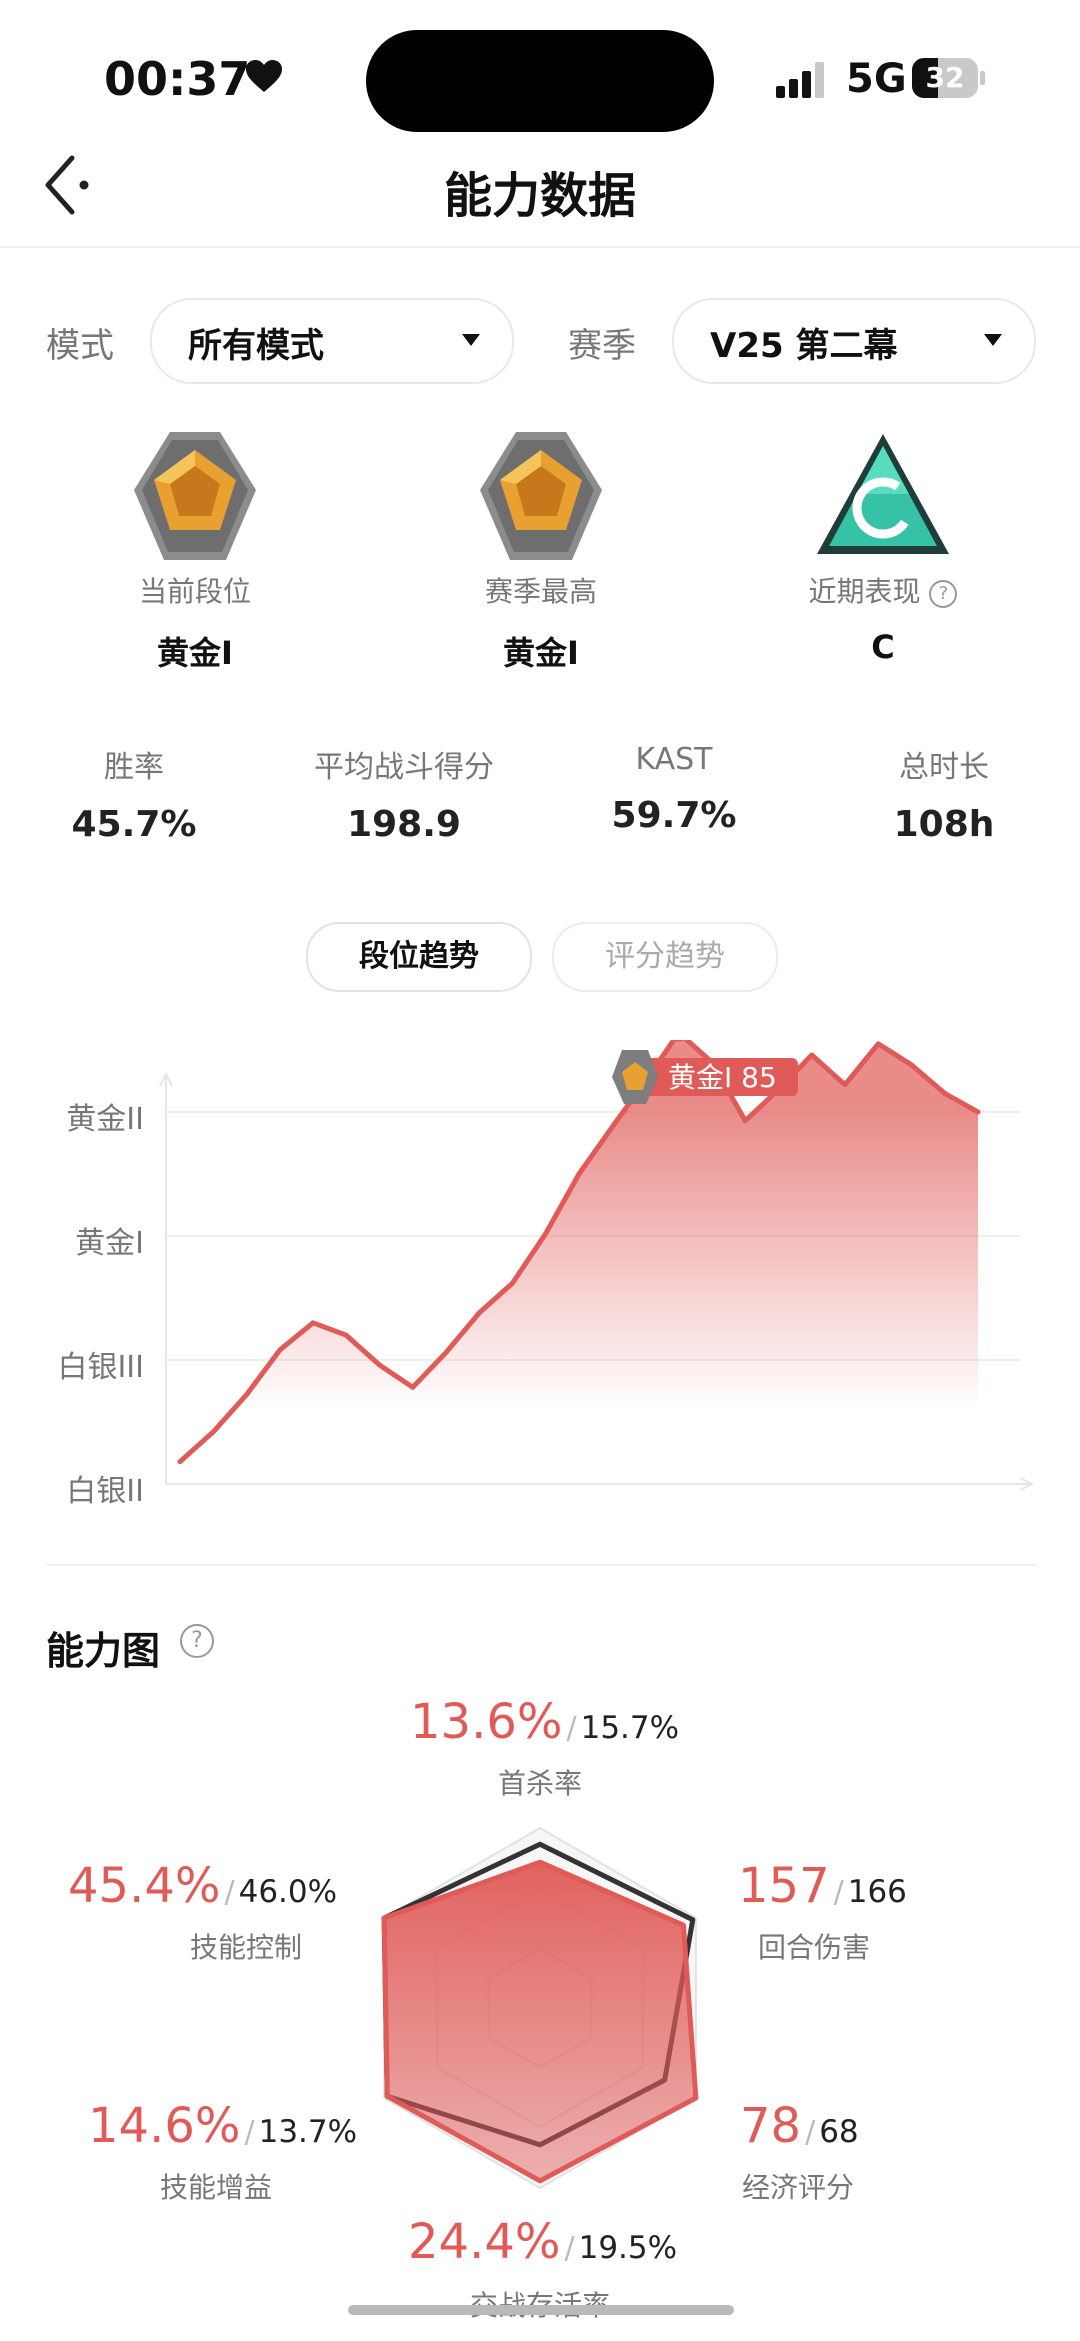  I want to click on network-type: 5G, so click(876, 79).